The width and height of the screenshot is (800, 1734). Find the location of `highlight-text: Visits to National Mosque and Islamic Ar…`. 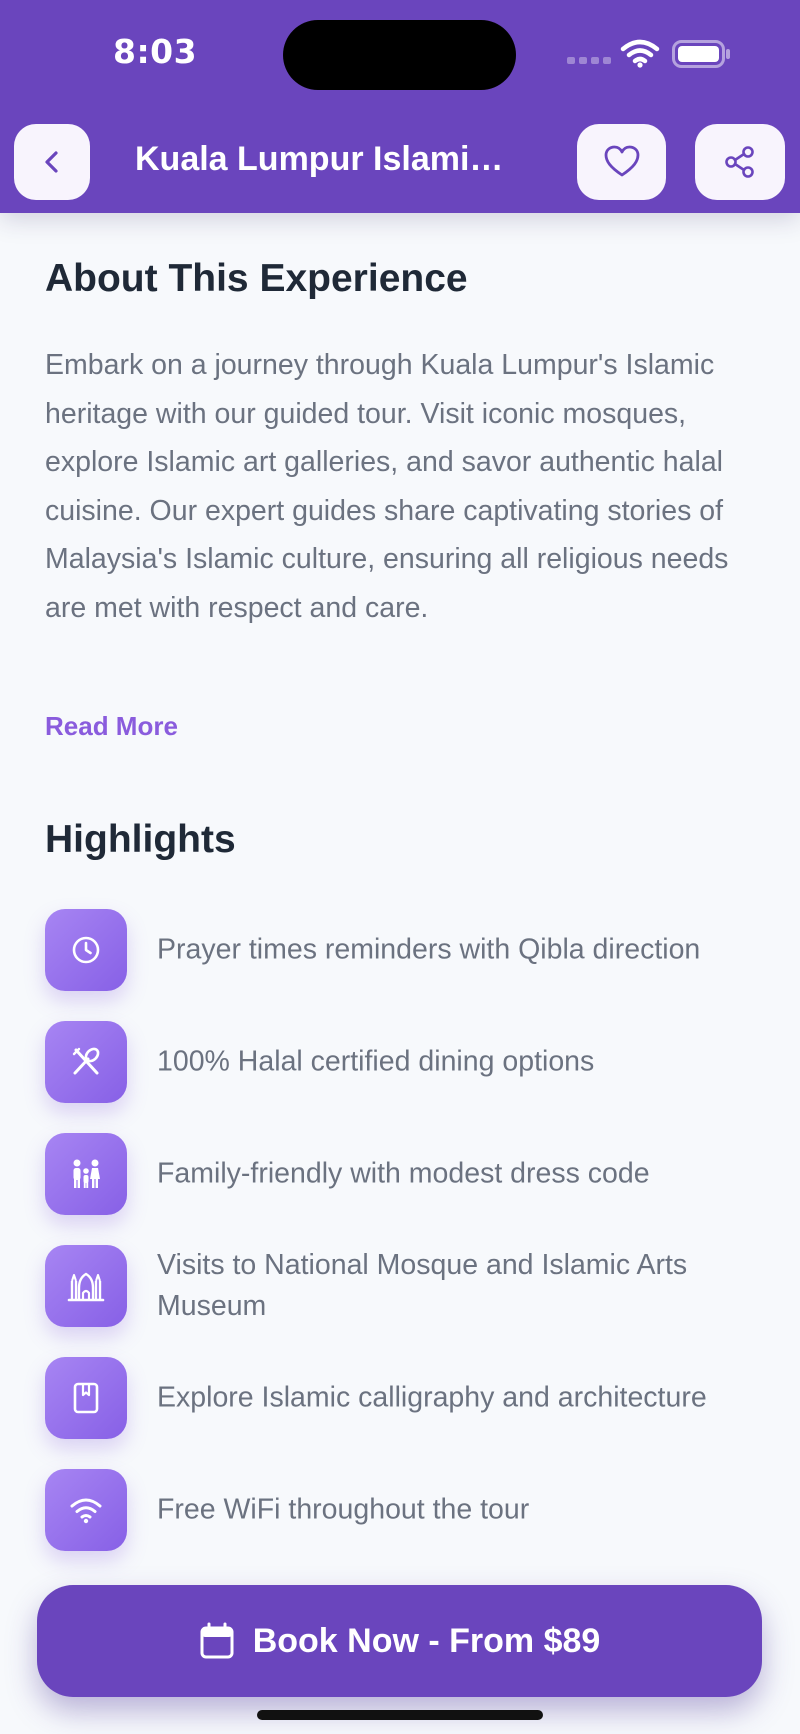

highlight-text: Visits to National Mosque and Islamic Ar… is located at coordinates (422, 1285).